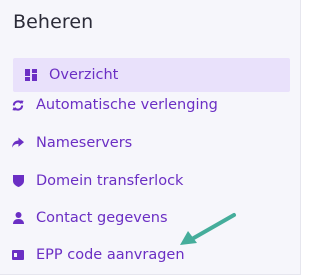  I want to click on menu-item-contact-gegevens: Contact gegevens, so click(150, 218).